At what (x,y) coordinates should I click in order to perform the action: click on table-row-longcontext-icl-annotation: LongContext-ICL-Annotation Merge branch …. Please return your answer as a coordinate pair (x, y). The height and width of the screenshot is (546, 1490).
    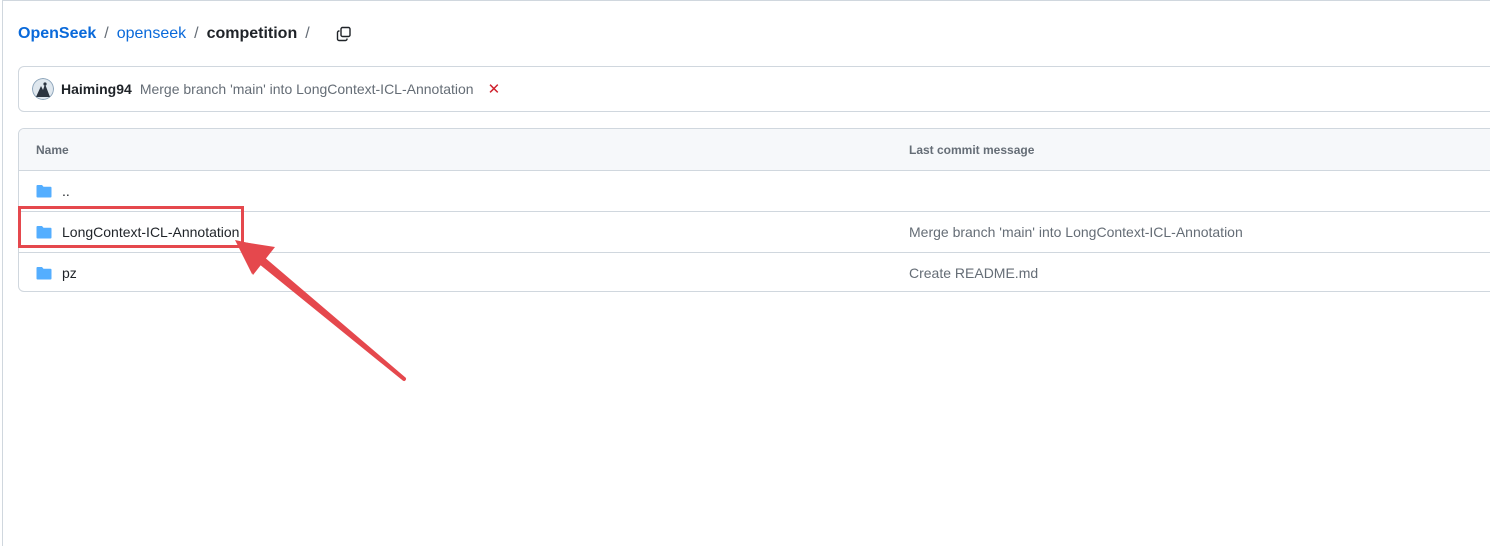
    Looking at the image, I should click on (754, 232).